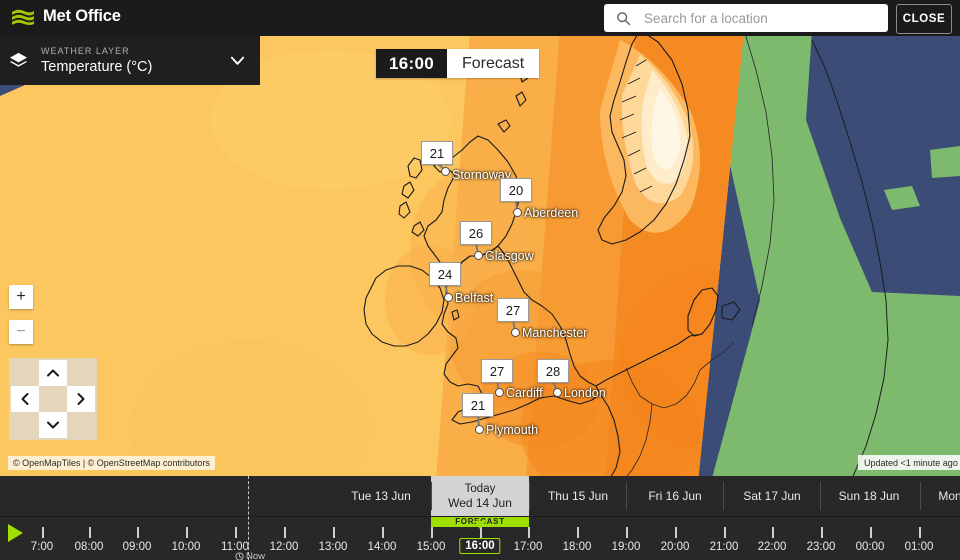  I want to click on day-tab: Today Wed 14 Jun FORECAST, so click(480, 501).